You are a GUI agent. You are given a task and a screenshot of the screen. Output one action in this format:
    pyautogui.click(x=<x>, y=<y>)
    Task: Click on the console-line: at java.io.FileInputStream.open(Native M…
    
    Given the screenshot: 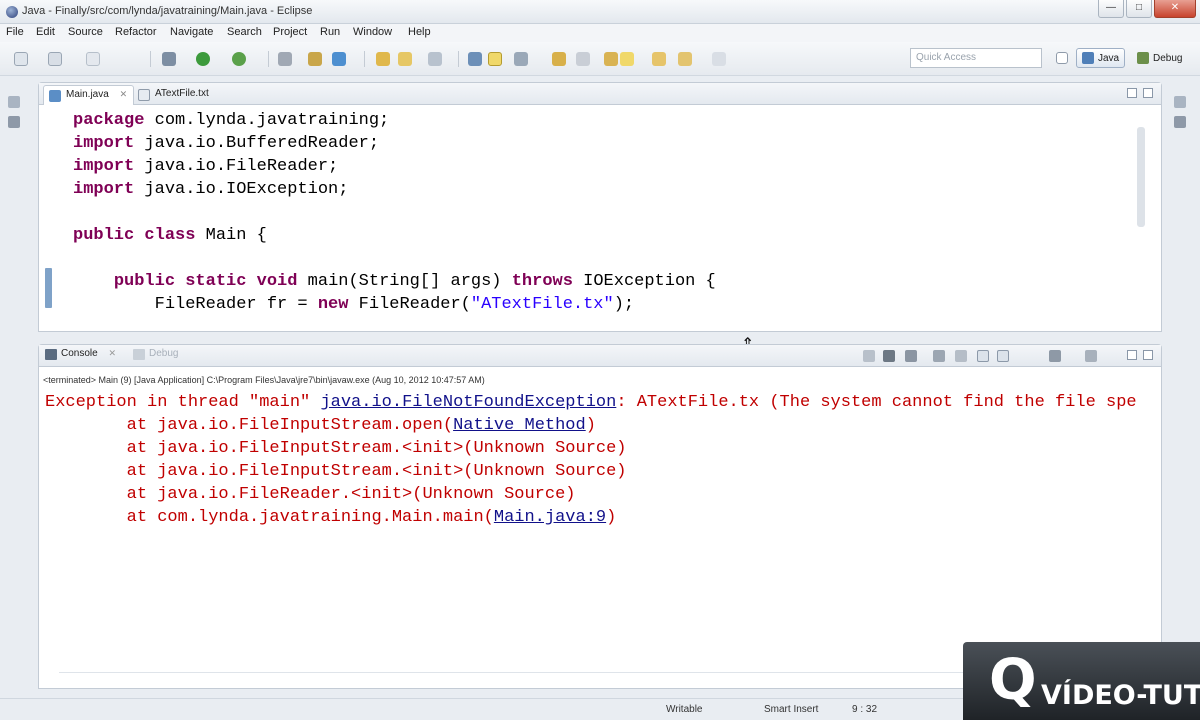 What is the action you would take?
    pyautogui.click(x=591, y=425)
    